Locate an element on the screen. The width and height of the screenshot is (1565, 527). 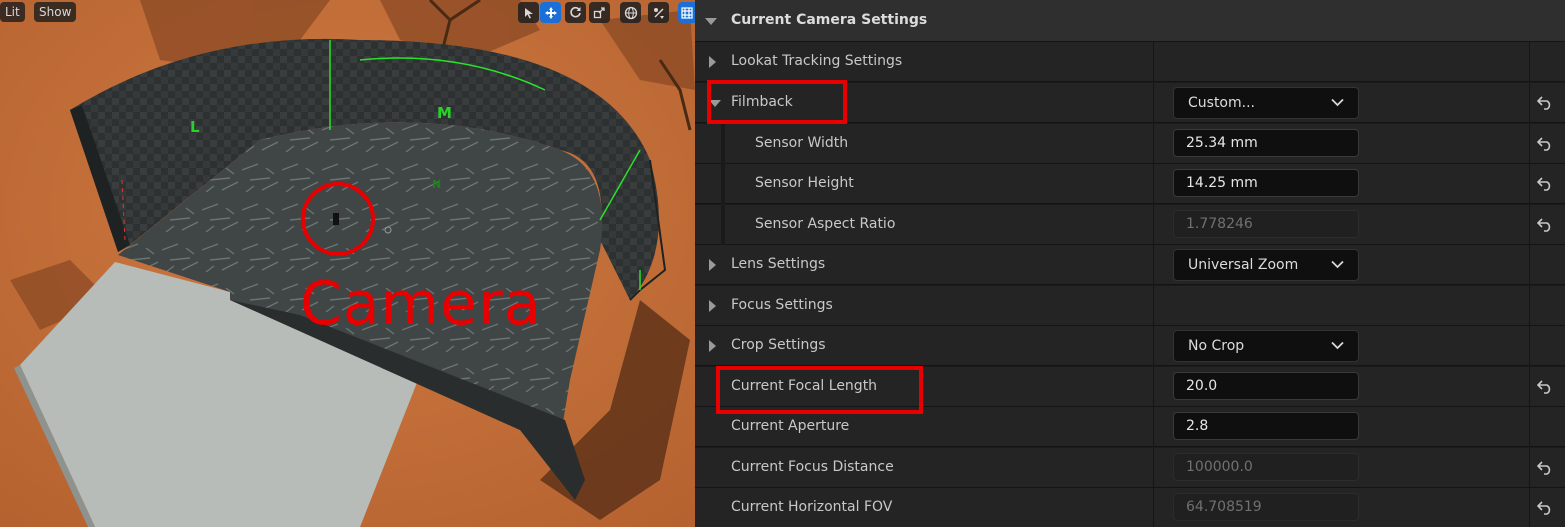
row-sensor-height: Sensor Height 14.25 mm is located at coordinates (1130, 184).